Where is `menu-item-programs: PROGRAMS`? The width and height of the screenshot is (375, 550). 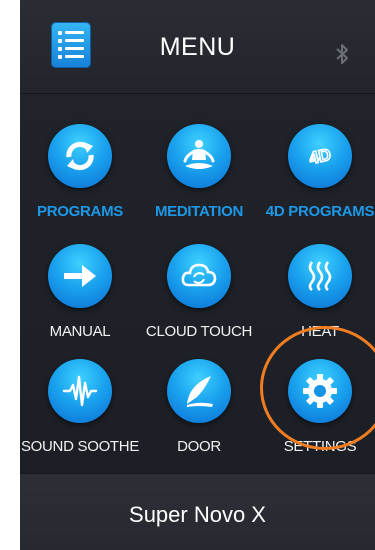
menu-item-programs: PROGRAMS is located at coordinates (80, 171).